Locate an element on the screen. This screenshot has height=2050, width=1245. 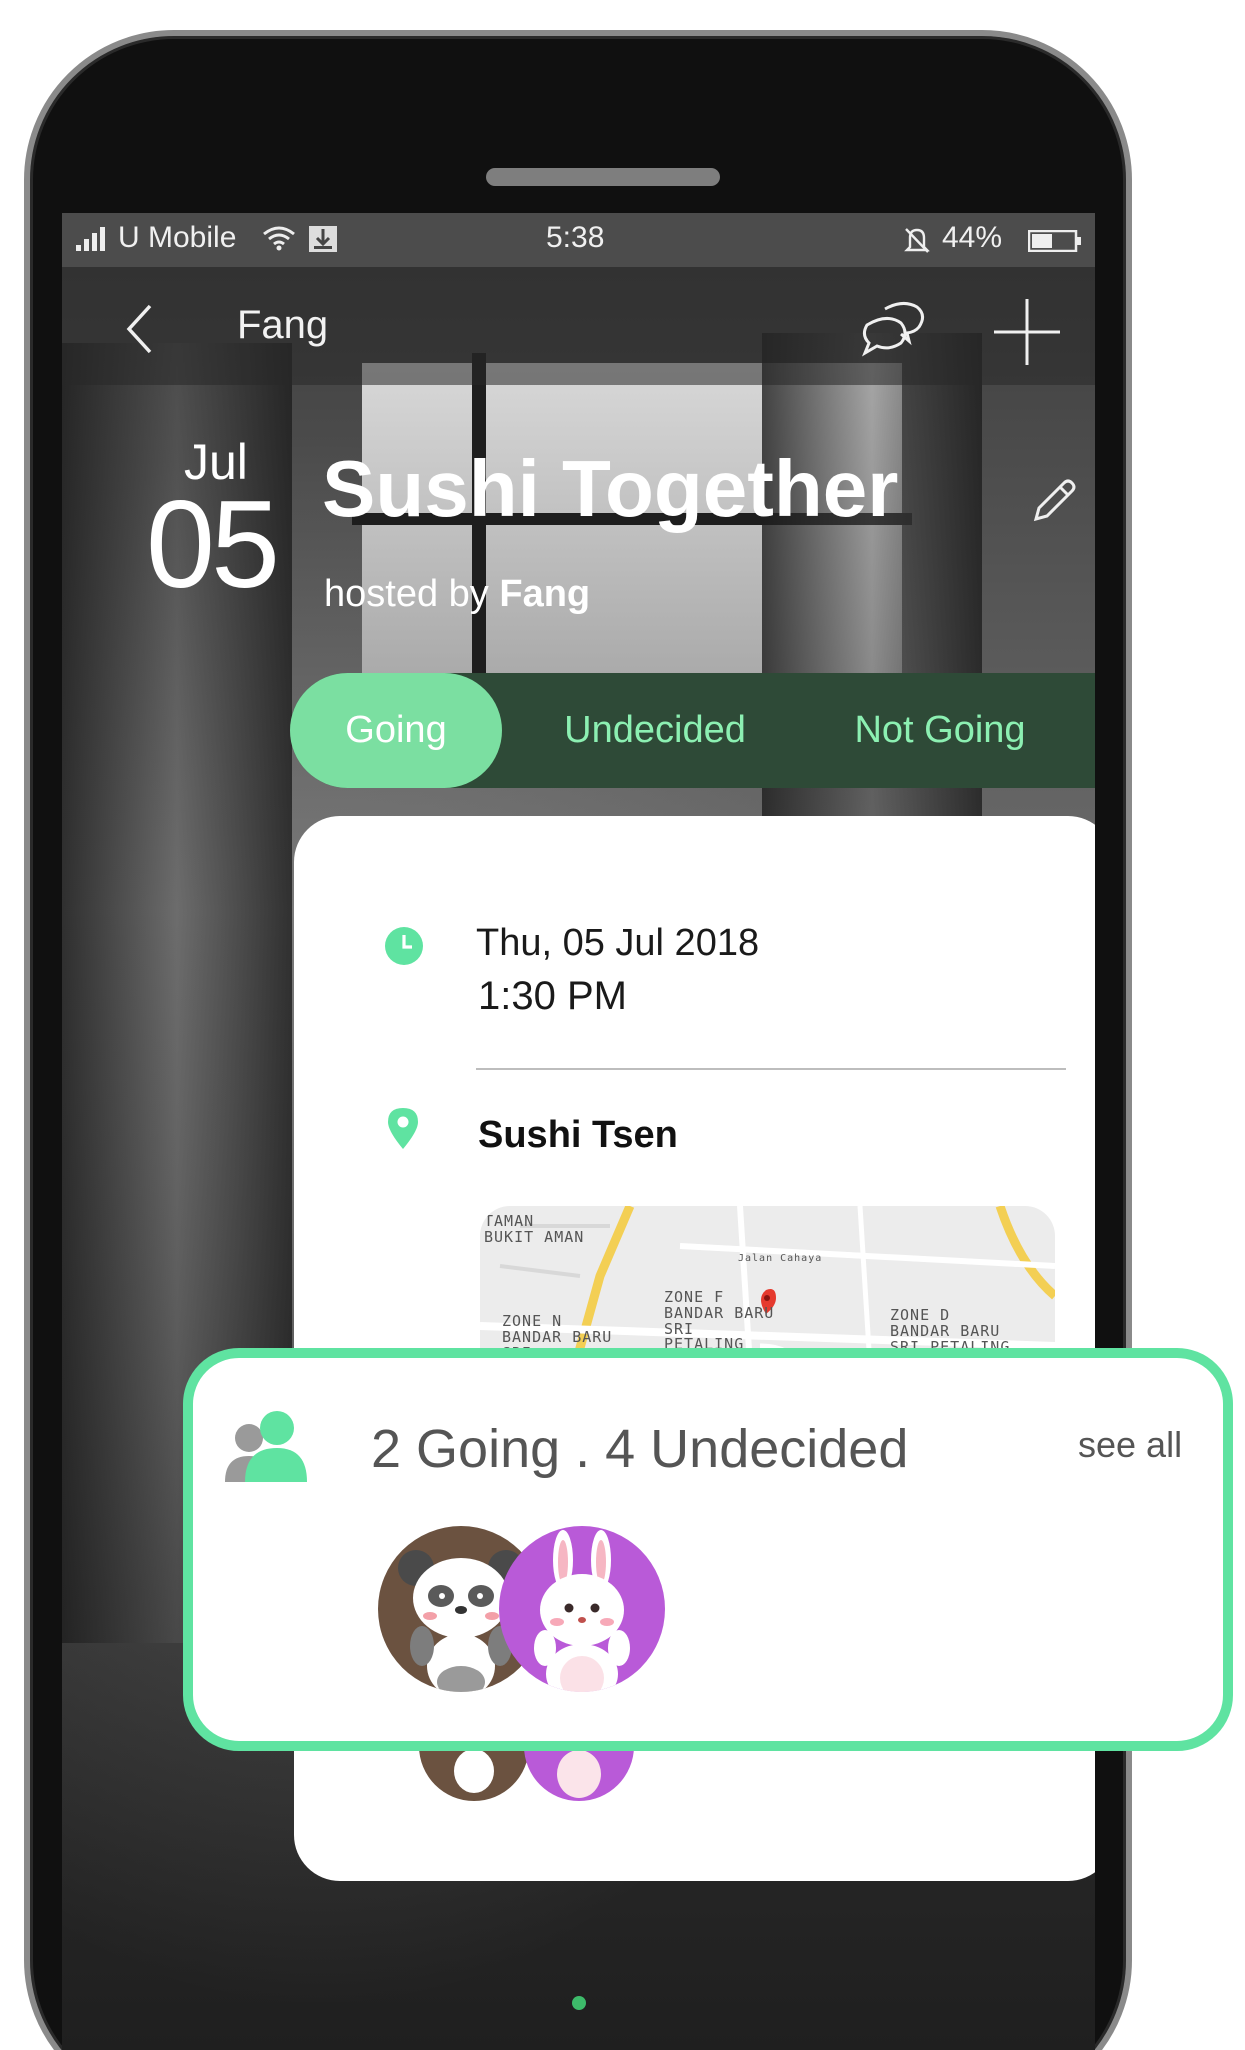
signal-icon is located at coordinates (90, 239).